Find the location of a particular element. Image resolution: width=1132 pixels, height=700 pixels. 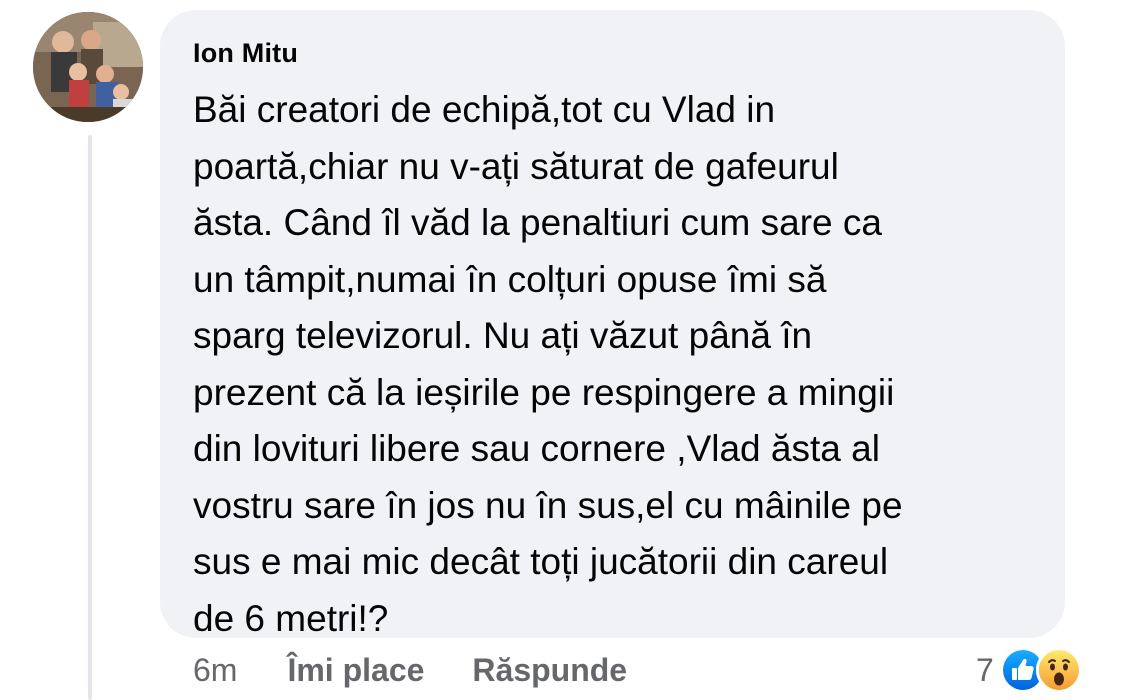

reply-button: Răspunde is located at coordinates (549, 670).